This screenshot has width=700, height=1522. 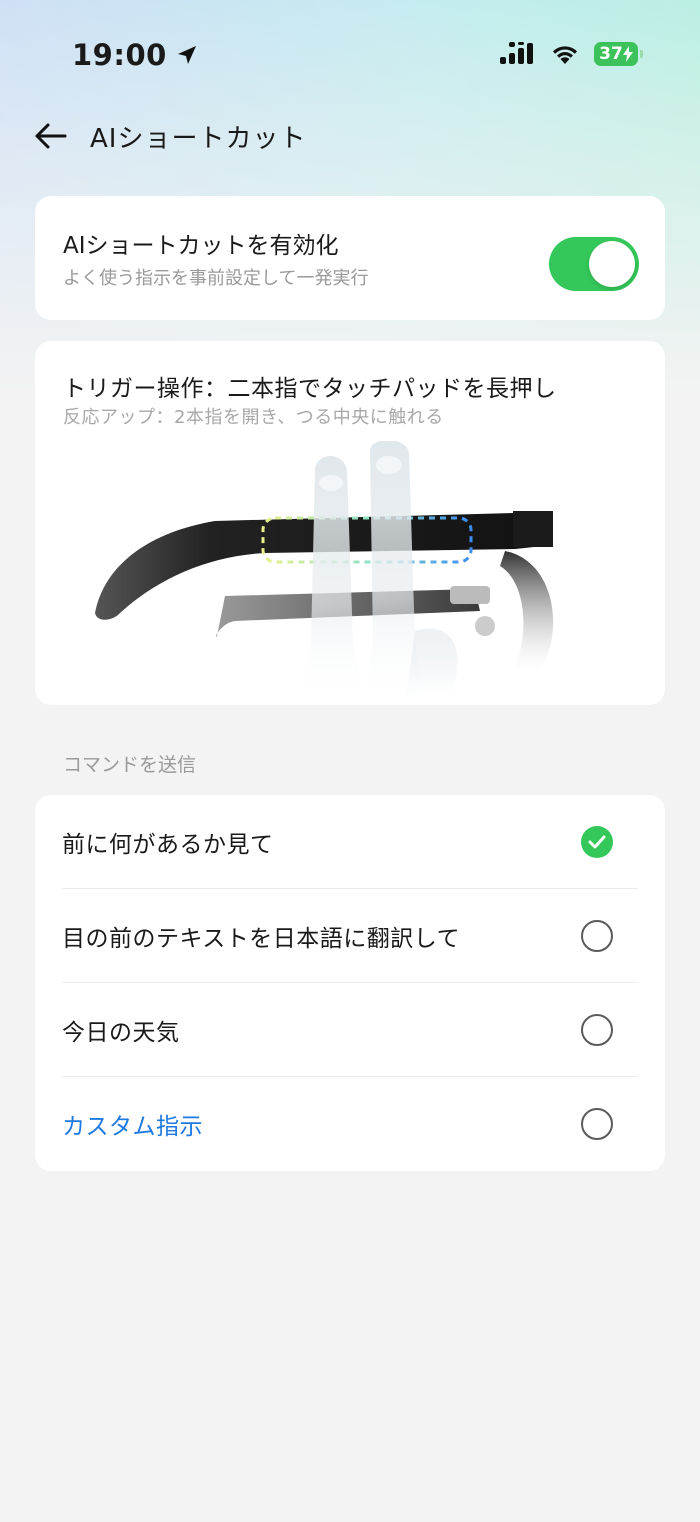 I want to click on trigger-subtitle: 反応アップ：2本指を開き、つる中央に触れる, so click(x=253, y=417).